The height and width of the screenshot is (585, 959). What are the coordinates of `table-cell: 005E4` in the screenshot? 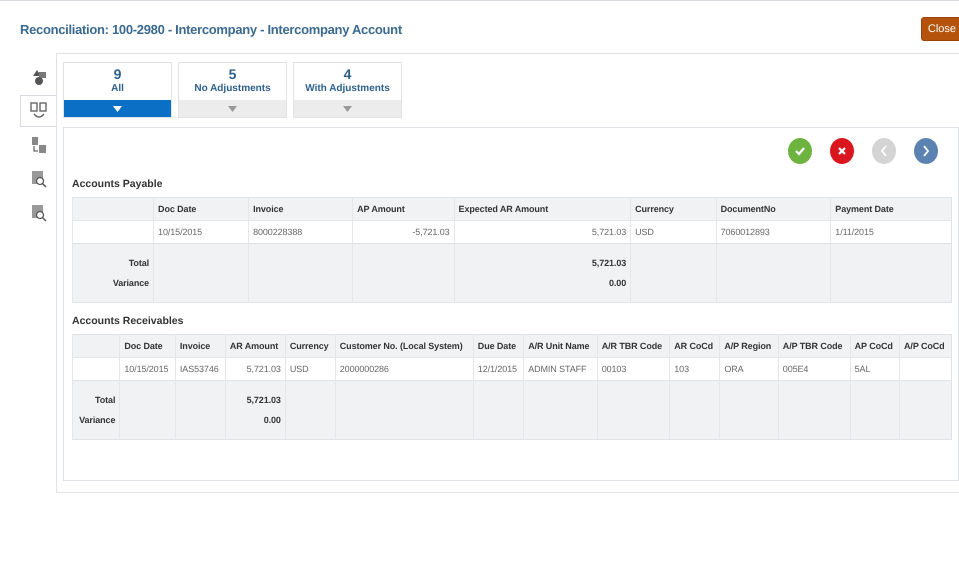 It's located at (814, 369).